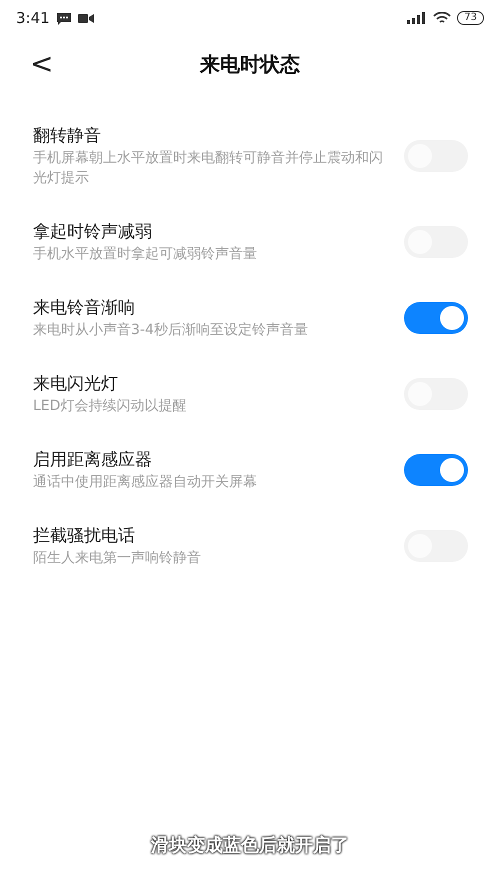 This screenshot has height=889, width=500. Describe the element at coordinates (117, 558) in the screenshot. I see `setting-description: 陌生人来电第一声响铃静音` at that location.